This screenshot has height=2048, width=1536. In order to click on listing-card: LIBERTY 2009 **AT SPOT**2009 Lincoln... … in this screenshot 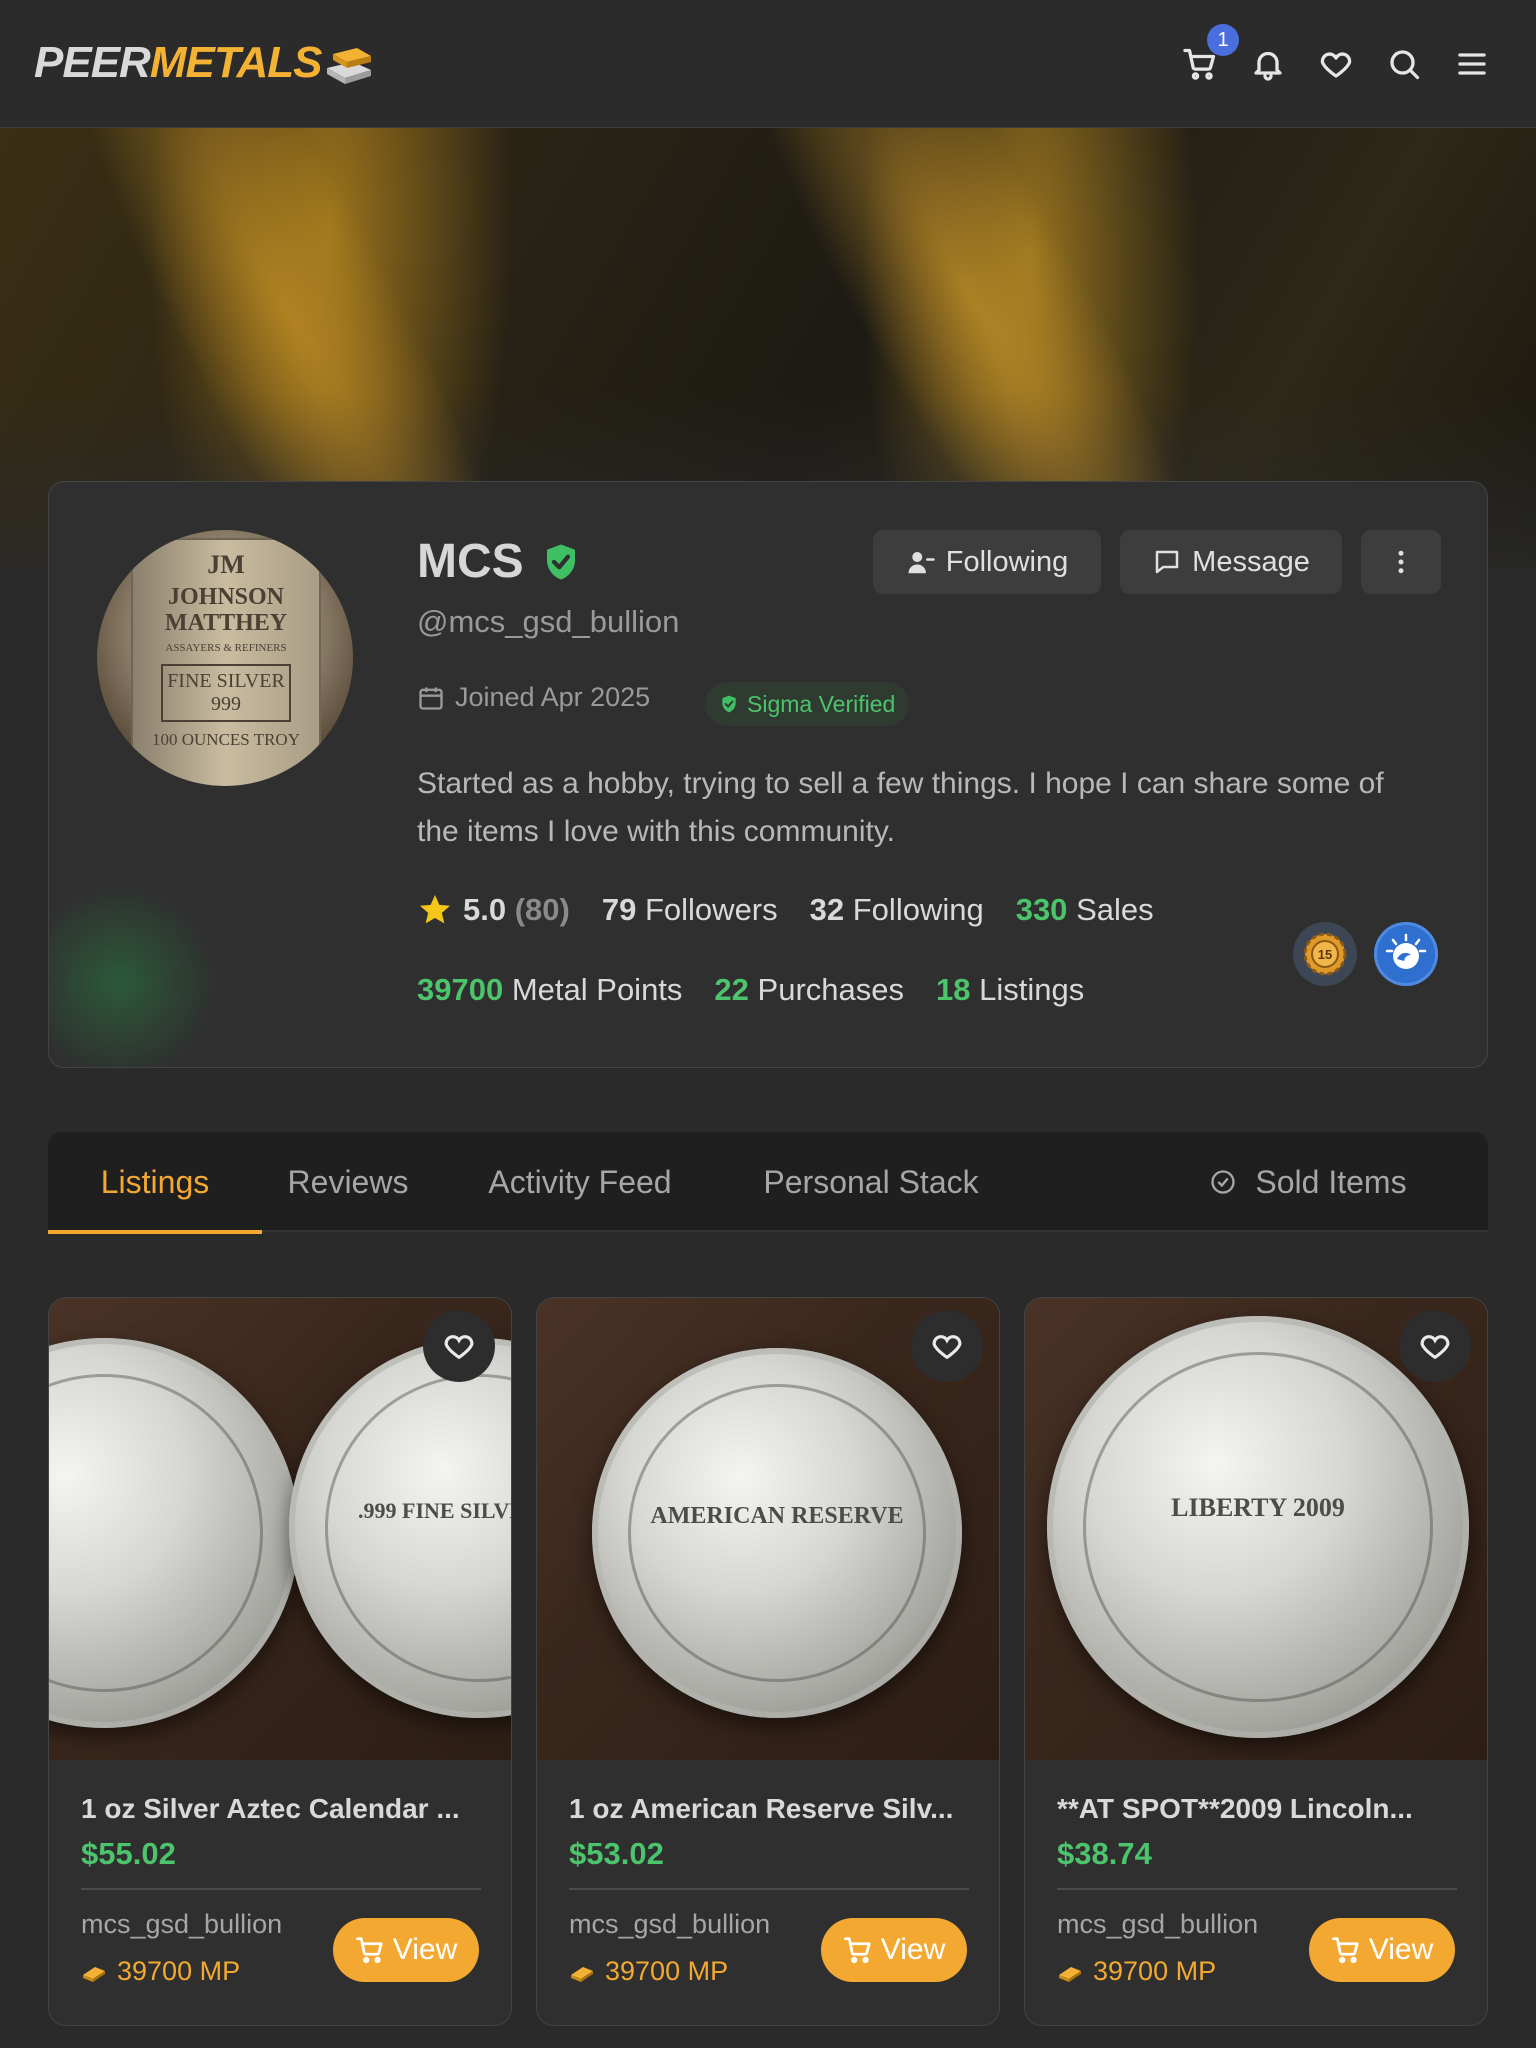, I will do `click(1256, 1661)`.